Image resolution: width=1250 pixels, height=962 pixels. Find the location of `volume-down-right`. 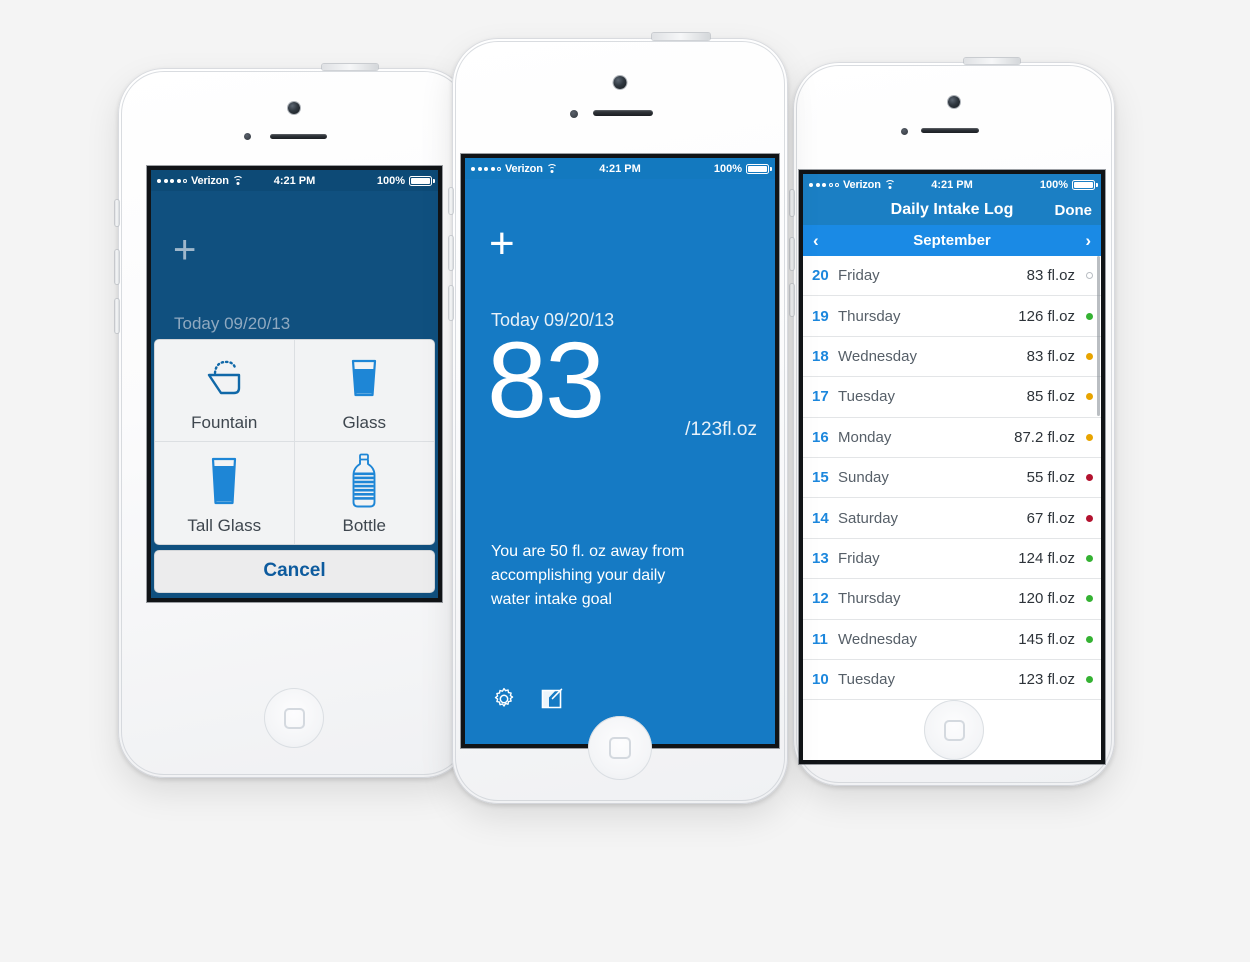

volume-down-right is located at coordinates (792, 300).